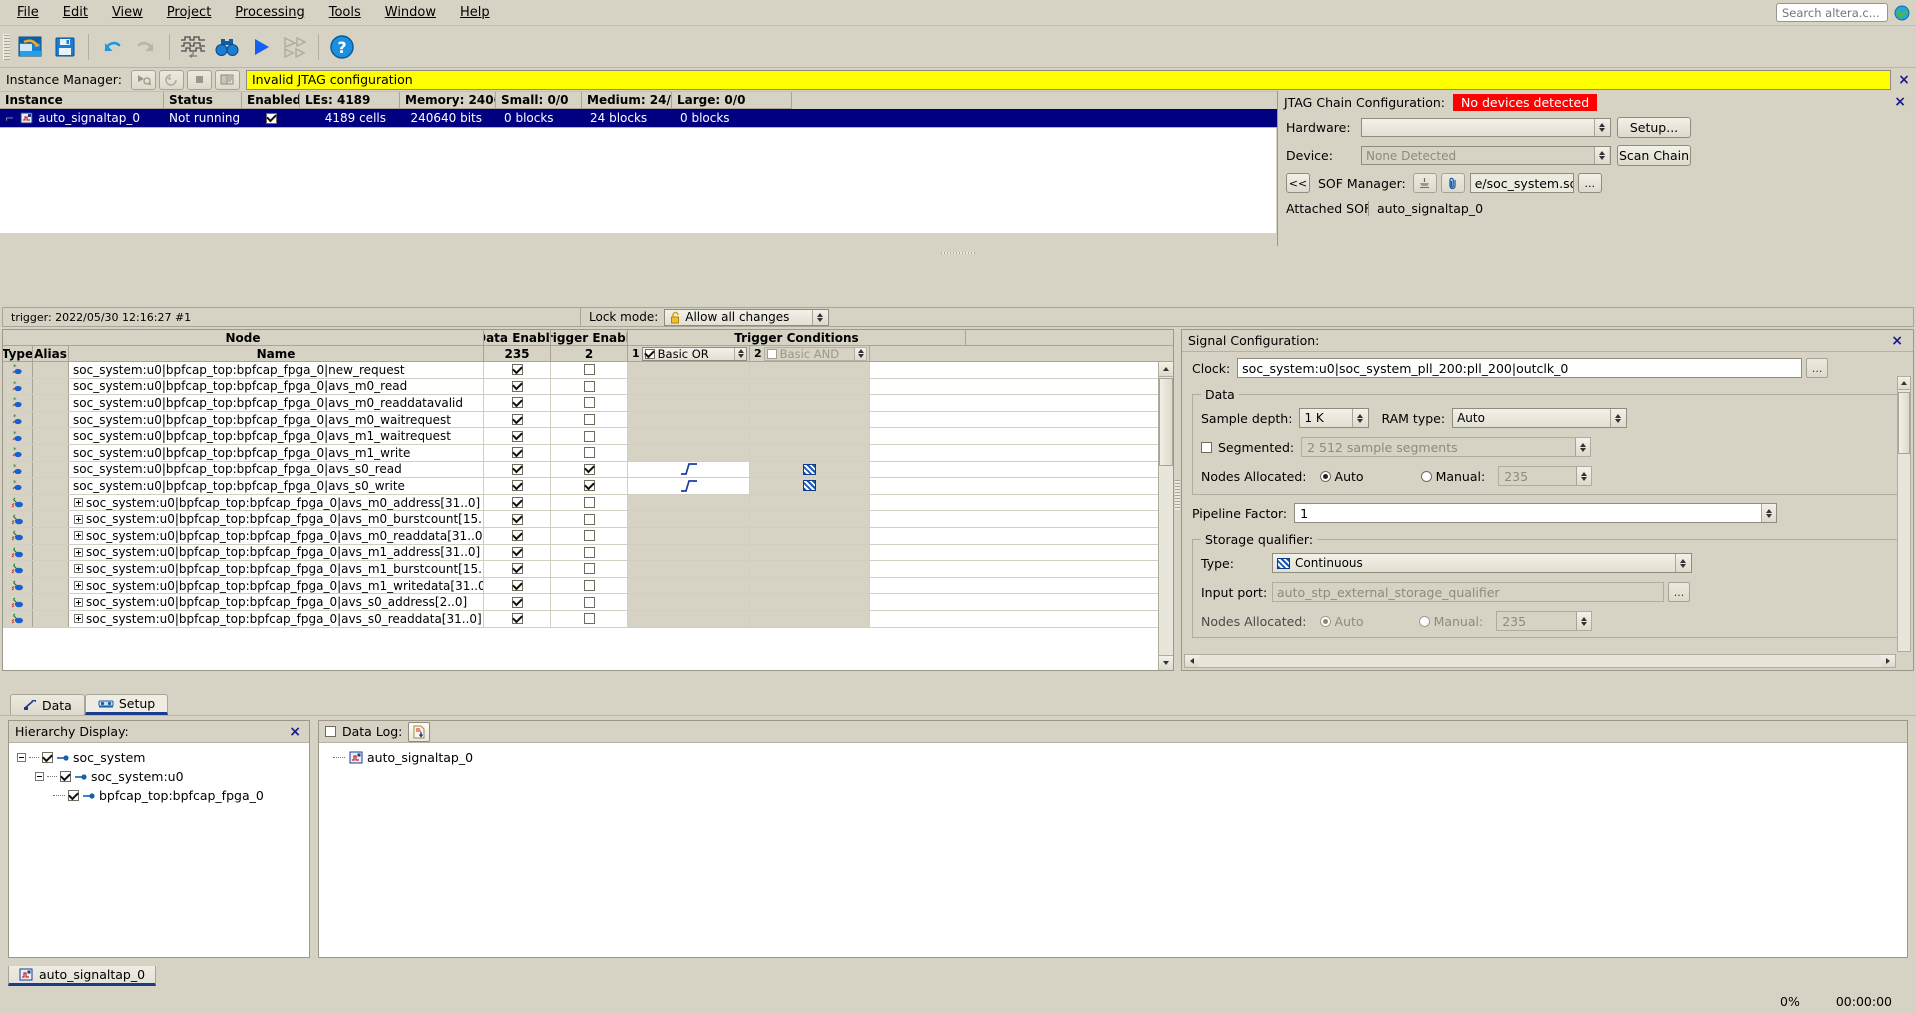 The width and height of the screenshot is (1916, 1014). What do you see at coordinates (189, 12) in the screenshot?
I see `menu-project: Project` at bounding box center [189, 12].